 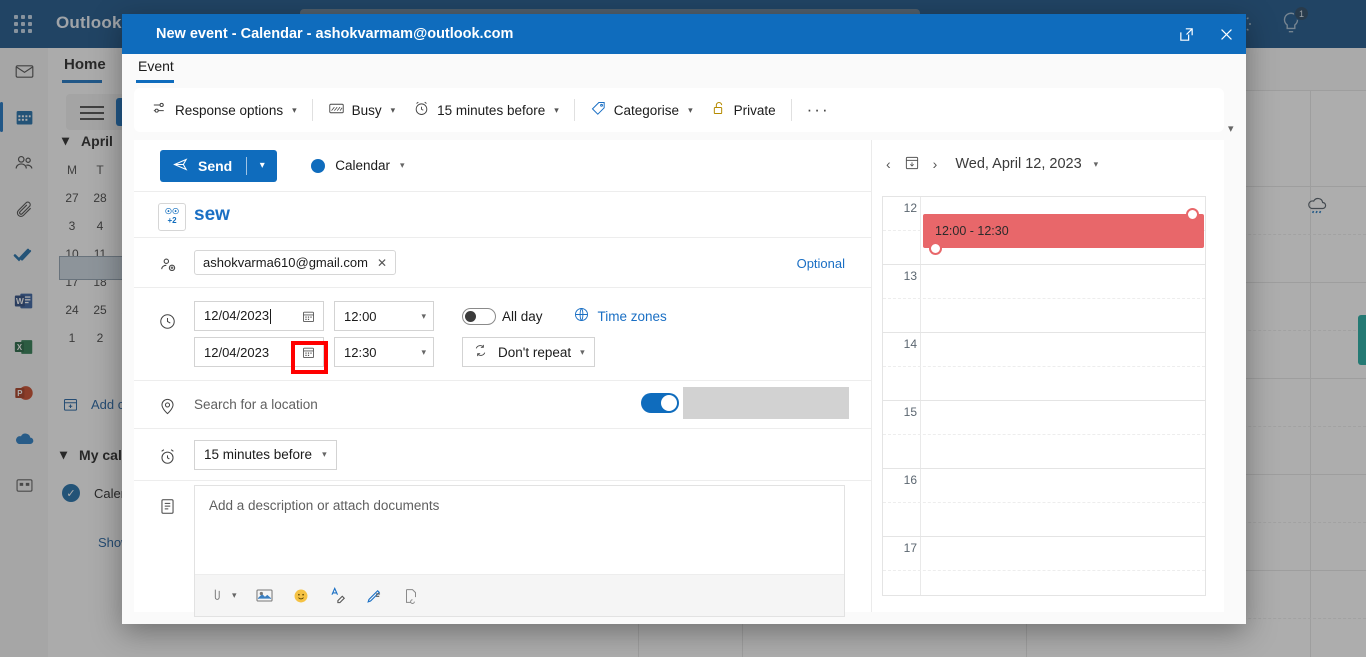 What do you see at coordinates (366, 110) in the screenshot?
I see `ribbon-label: Busy` at bounding box center [366, 110].